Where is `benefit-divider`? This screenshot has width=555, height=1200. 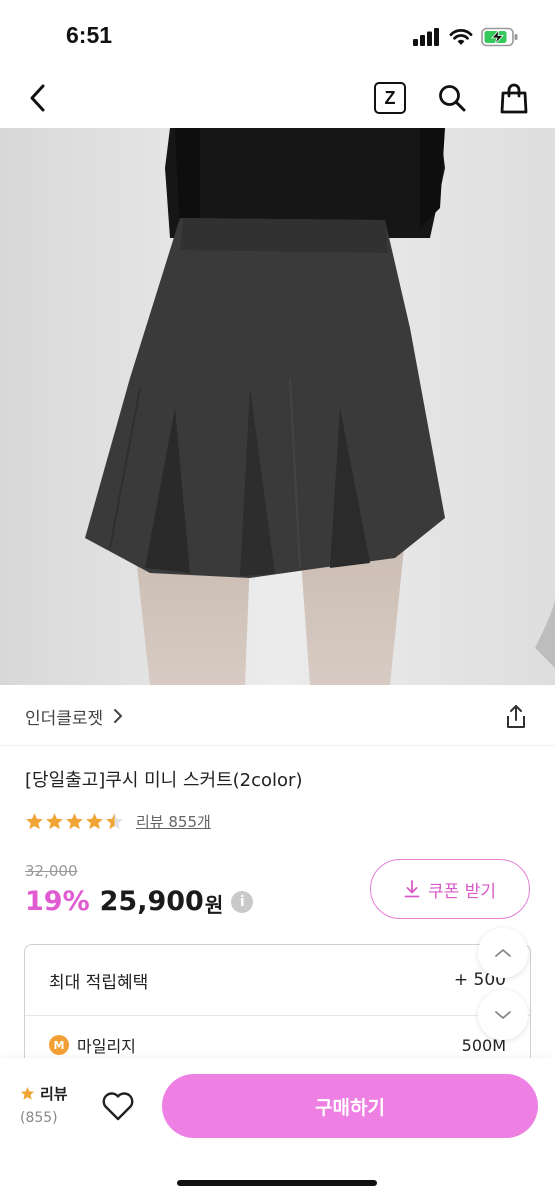
benefit-divider is located at coordinates (277, 1015).